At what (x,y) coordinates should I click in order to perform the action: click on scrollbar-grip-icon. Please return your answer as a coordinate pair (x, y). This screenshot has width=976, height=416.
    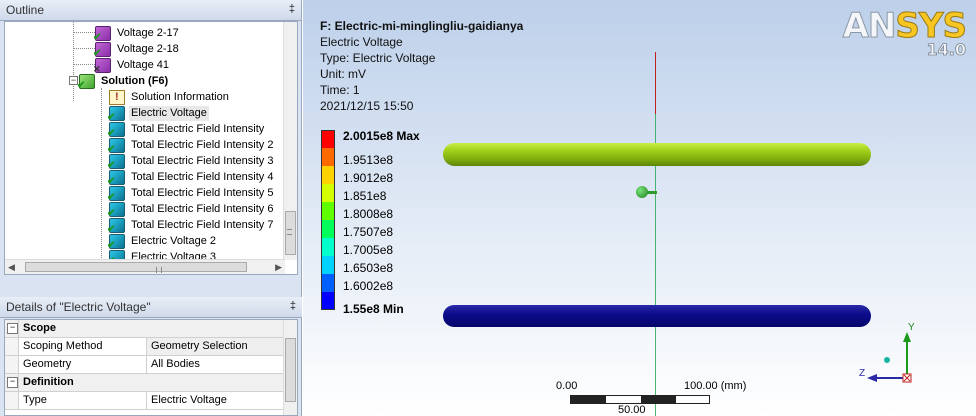
    Looking at the image, I should click on (289, 232).